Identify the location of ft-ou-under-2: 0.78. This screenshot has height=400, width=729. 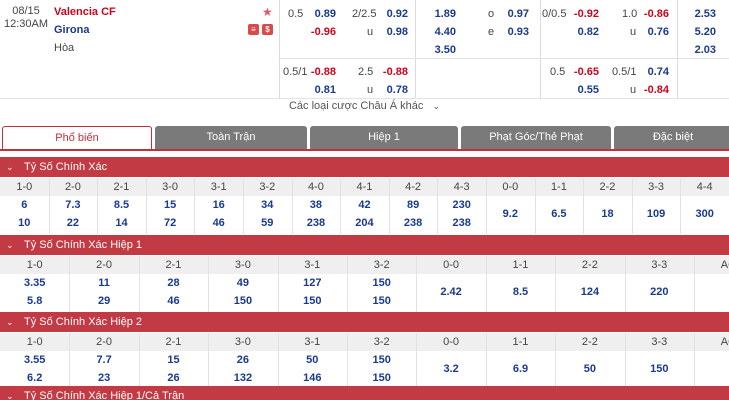
(390, 90).